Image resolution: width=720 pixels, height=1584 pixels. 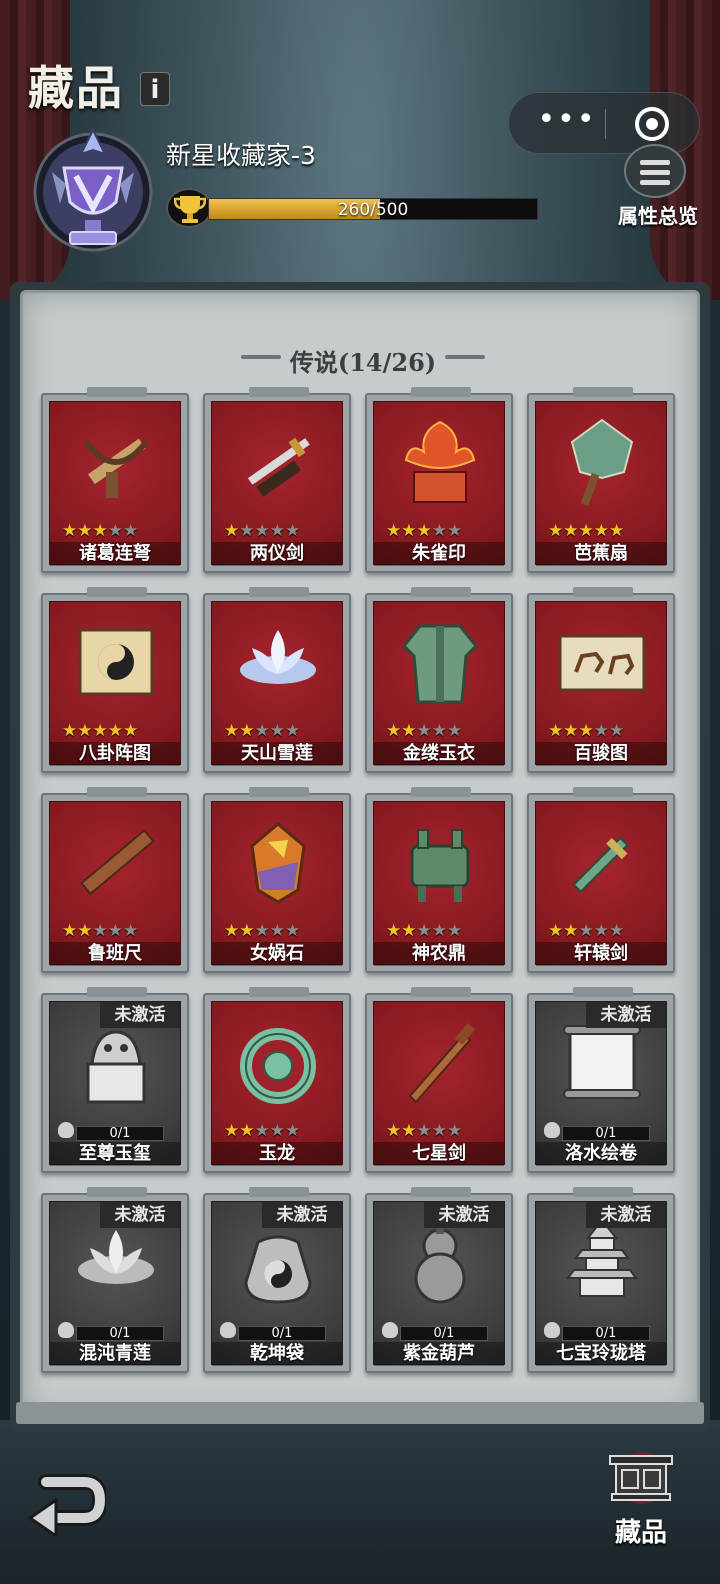 I want to click on card-name: 至尊玉玺, so click(x=115, y=1154).